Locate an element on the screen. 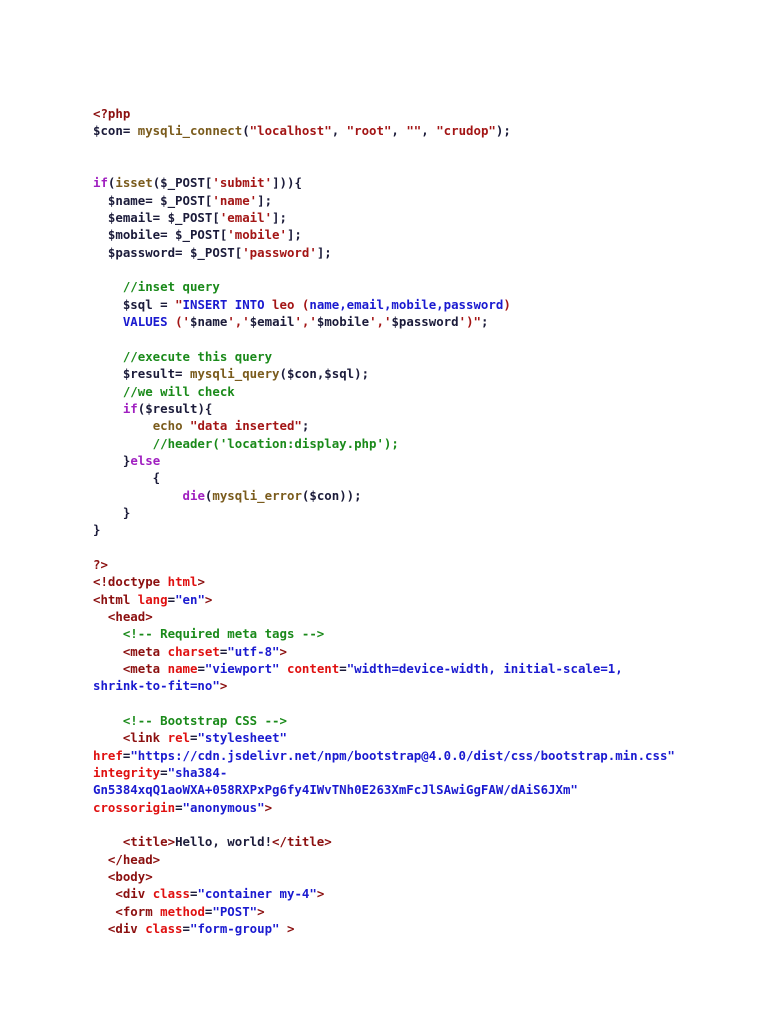  code-line: <title>Hello, world!</title> is located at coordinates (384, 841).